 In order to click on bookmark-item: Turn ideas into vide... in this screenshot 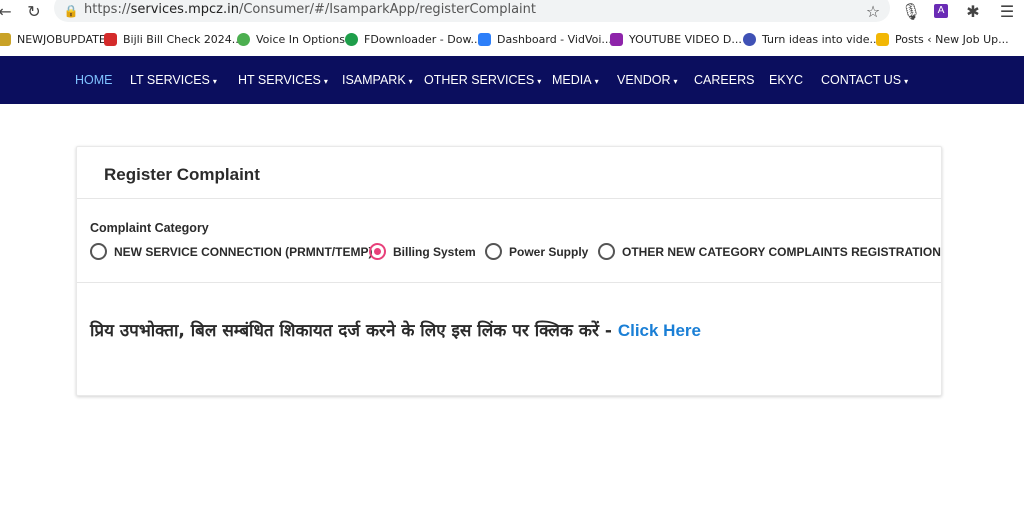, I will do `click(811, 39)`.